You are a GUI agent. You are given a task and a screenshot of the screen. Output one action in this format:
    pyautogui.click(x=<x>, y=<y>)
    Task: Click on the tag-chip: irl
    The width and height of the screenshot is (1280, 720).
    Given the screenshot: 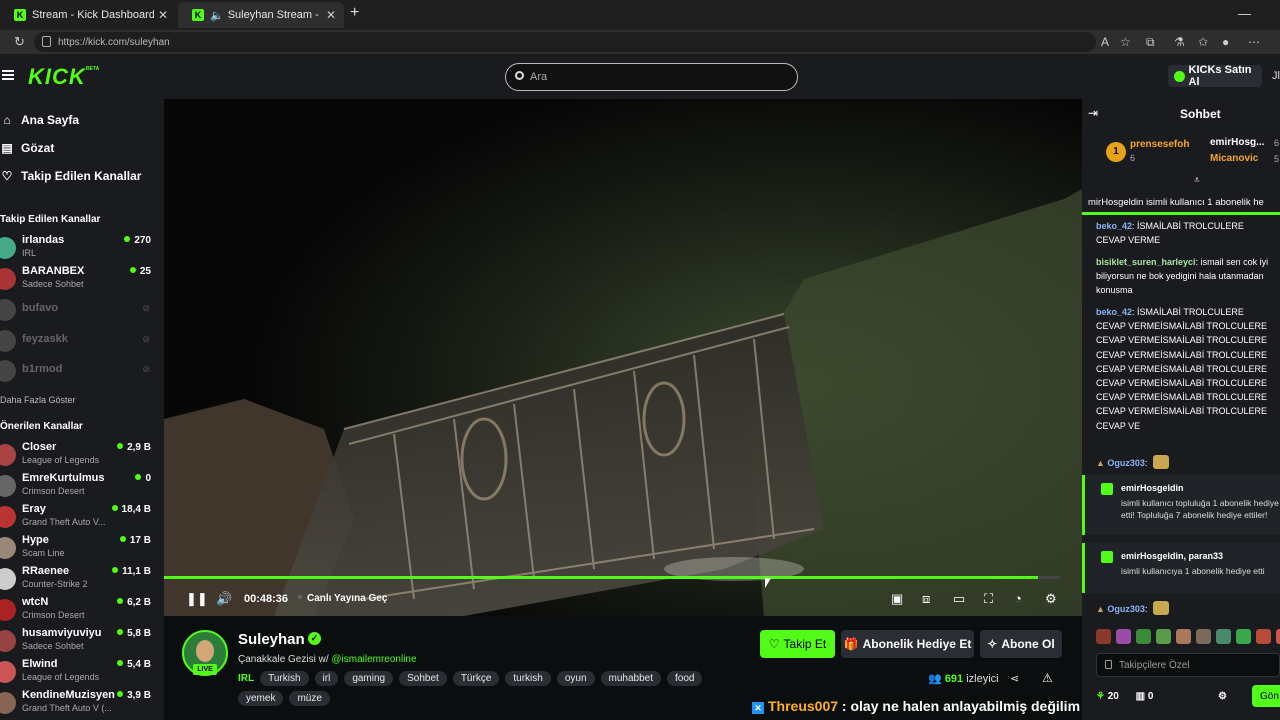 What is the action you would take?
    pyautogui.click(x=326, y=678)
    